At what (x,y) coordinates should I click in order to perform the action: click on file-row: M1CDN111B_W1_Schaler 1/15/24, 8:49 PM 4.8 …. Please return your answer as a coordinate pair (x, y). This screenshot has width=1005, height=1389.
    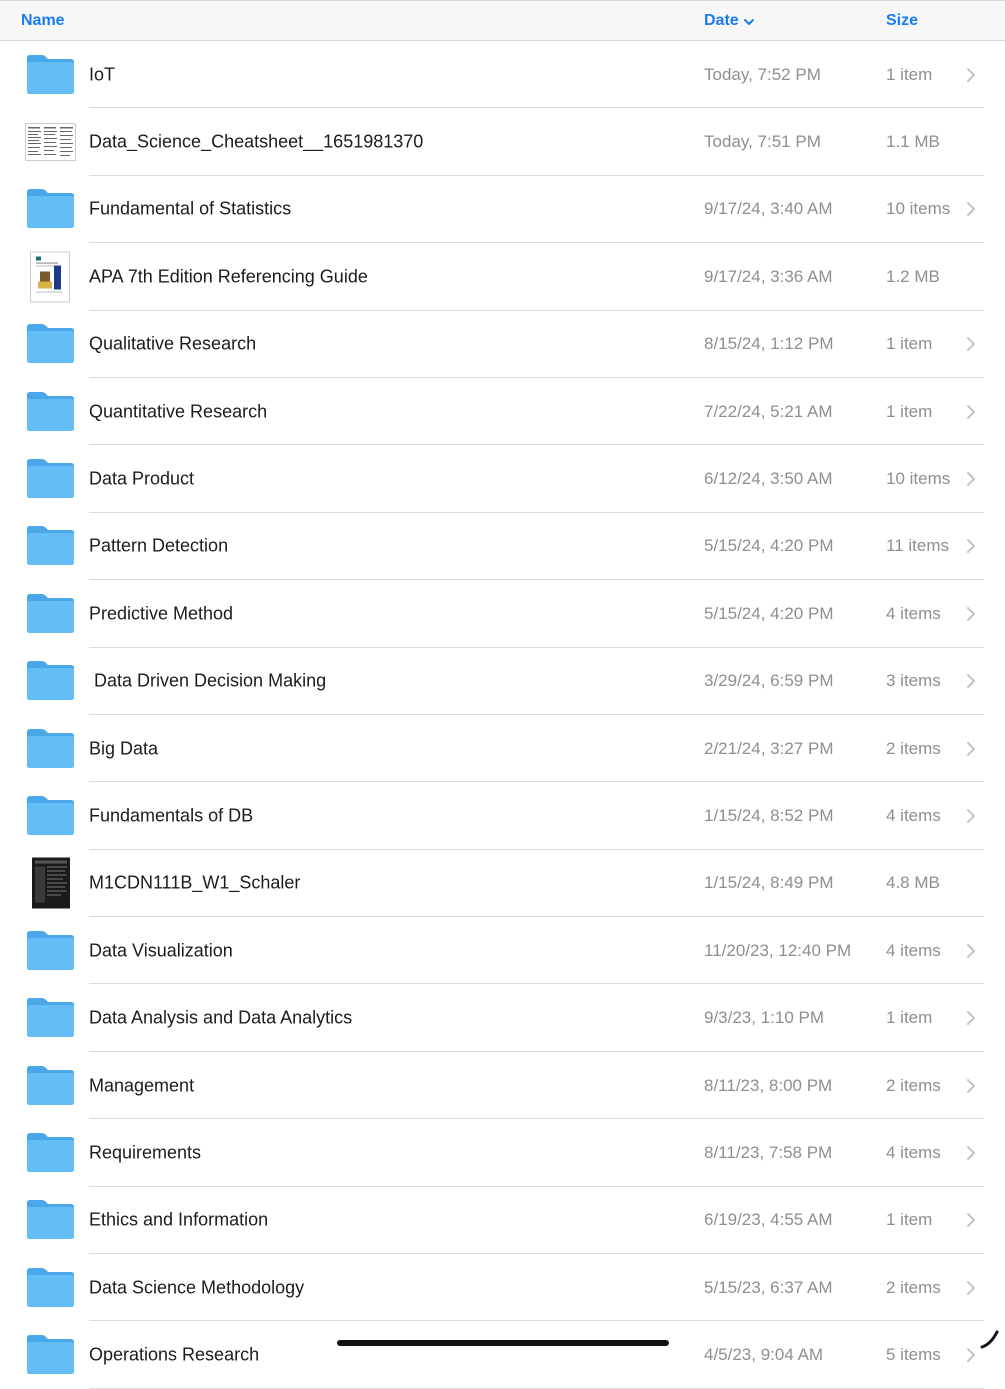
    Looking at the image, I should click on (502, 884).